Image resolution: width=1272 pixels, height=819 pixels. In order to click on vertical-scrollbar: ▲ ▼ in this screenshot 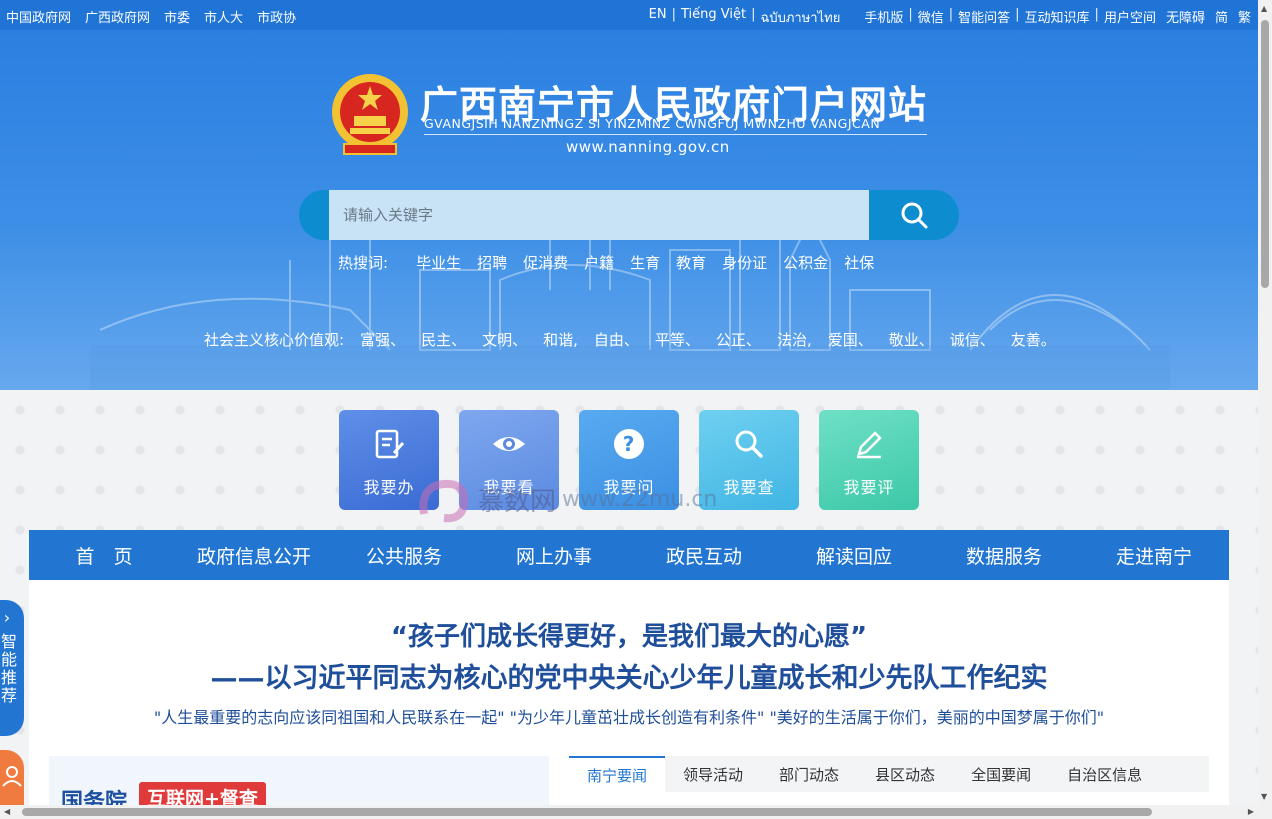, I will do `click(1265, 402)`.